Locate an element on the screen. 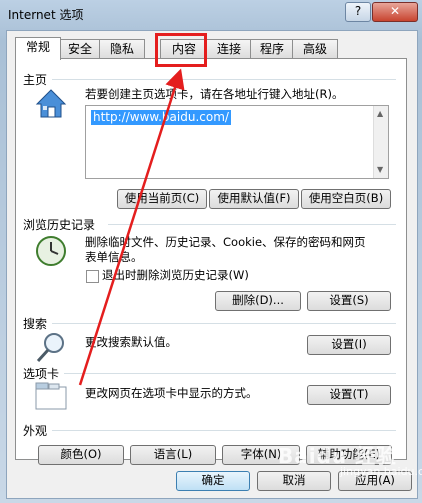 The height and width of the screenshot is (503, 422). tab-general: 常规 is located at coordinates (38, 48).